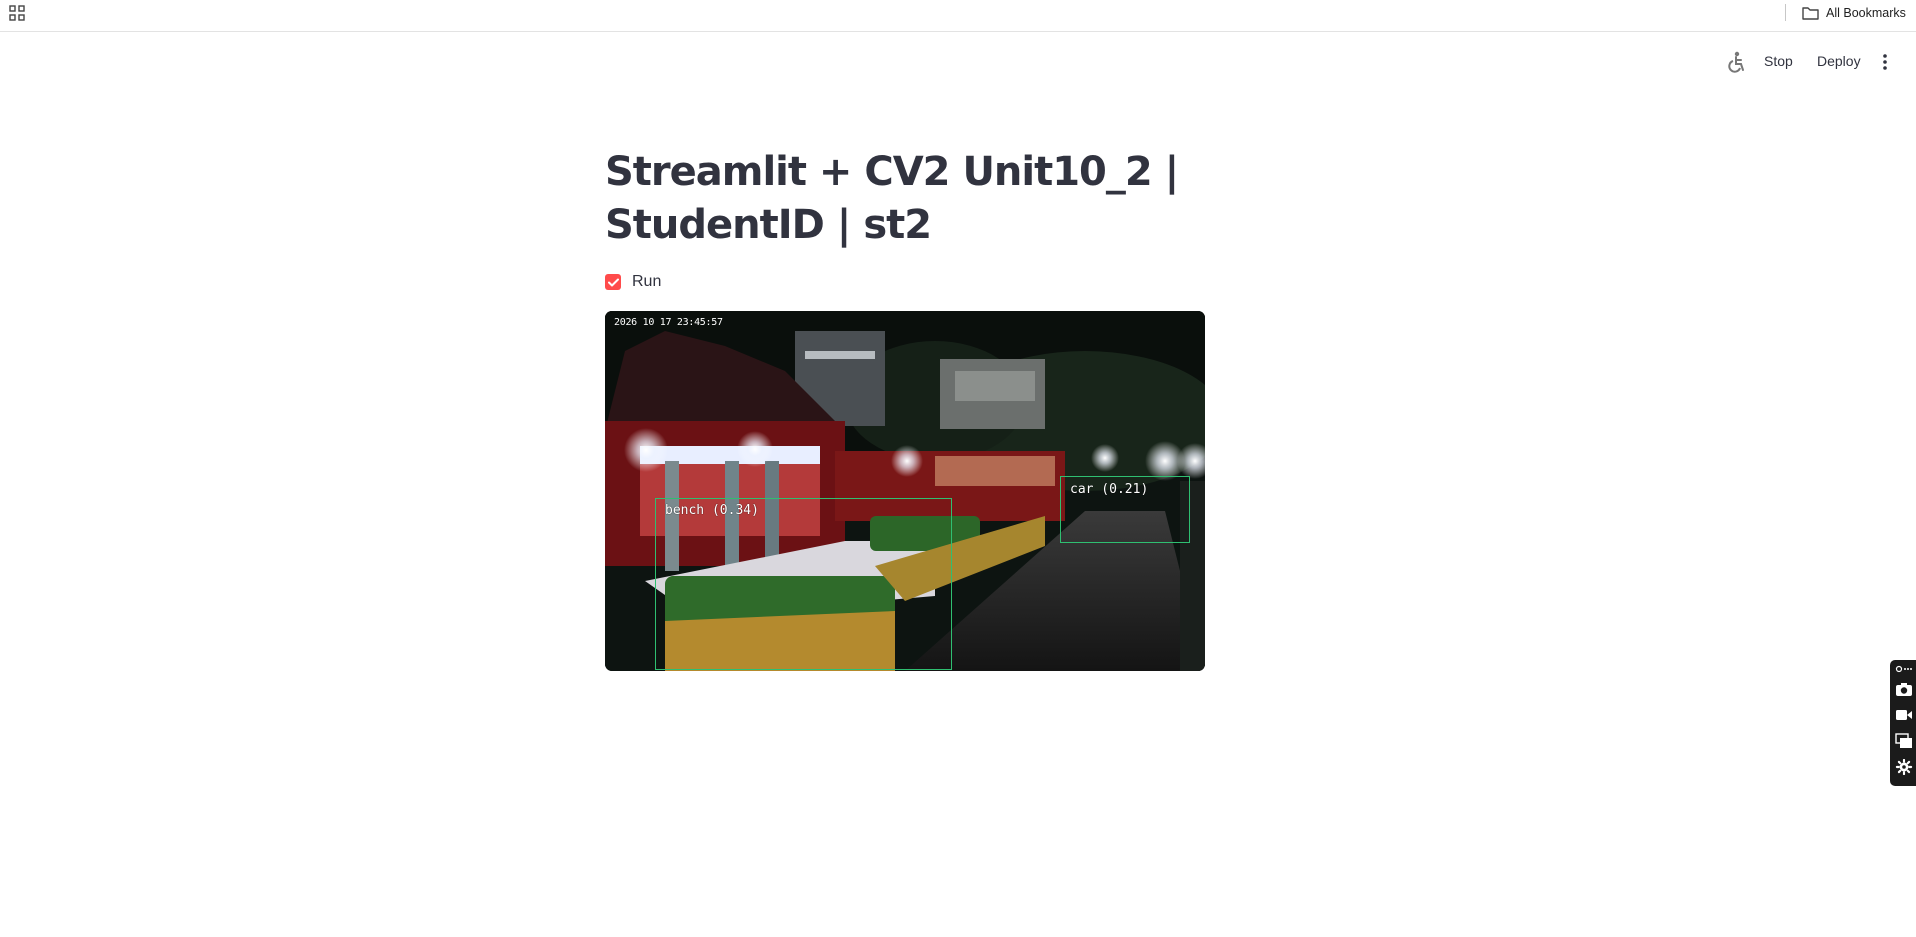 The height and width of the screenshot is (937, 1916). Describe the element at coordinates (1778, 61) in the screenshot. I see `stop-button: Stop` at that location.